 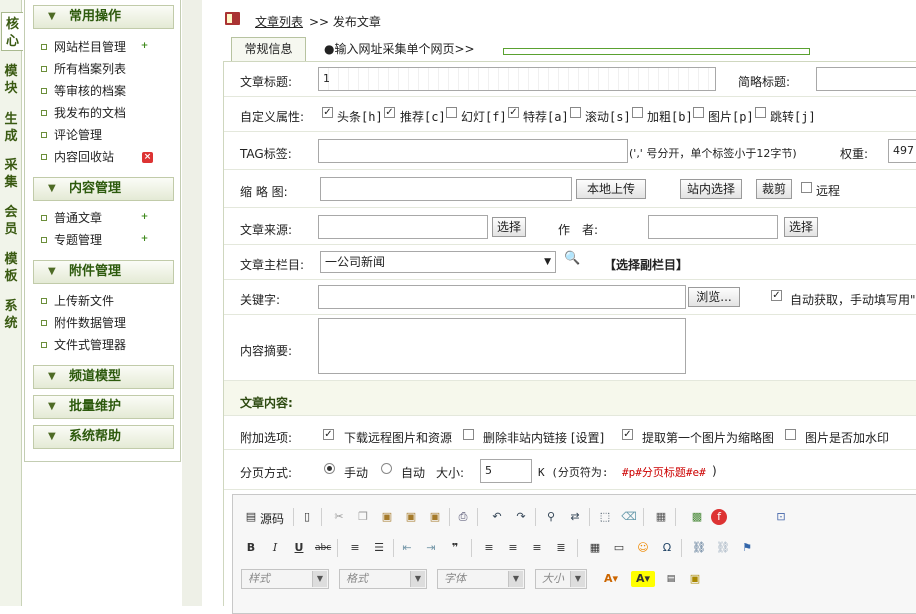 I want to click on sidebar-splitter, so click(x=192, y=303).